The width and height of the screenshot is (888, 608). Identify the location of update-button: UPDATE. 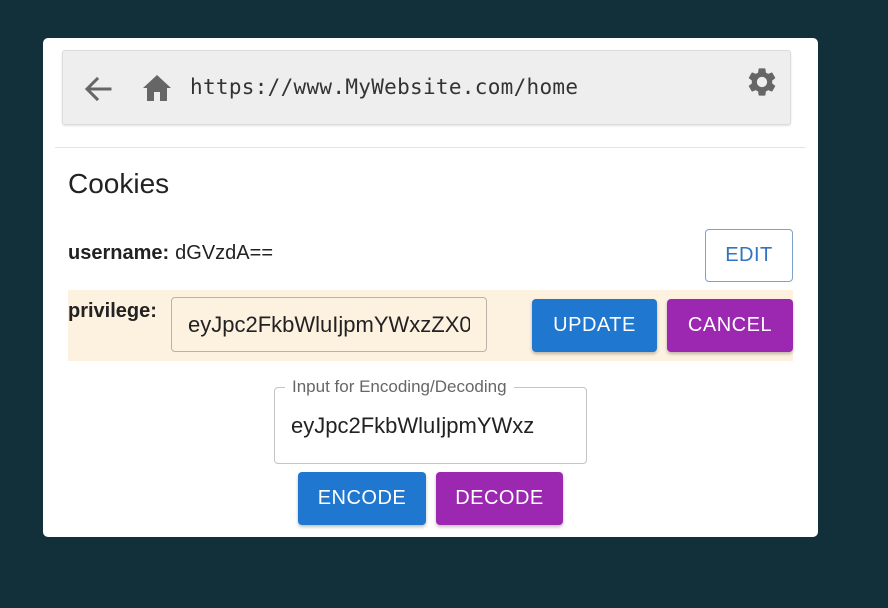
(594, 325).